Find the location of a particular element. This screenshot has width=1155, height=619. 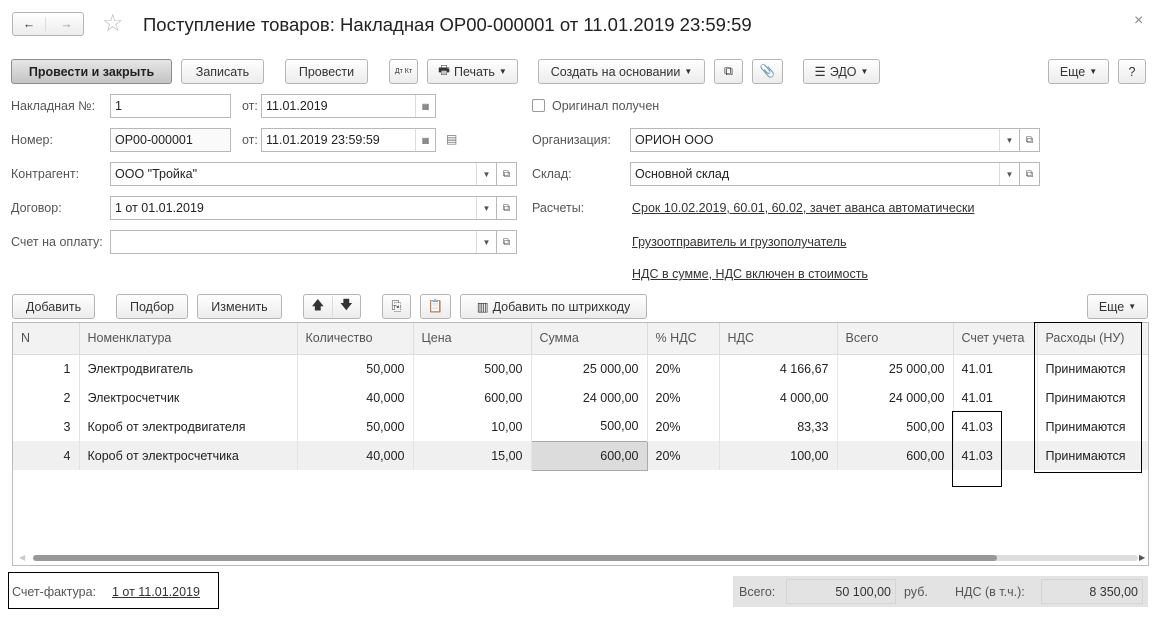

print-button: 🖶 Печать ▼ is located at coordinates (472, 71).